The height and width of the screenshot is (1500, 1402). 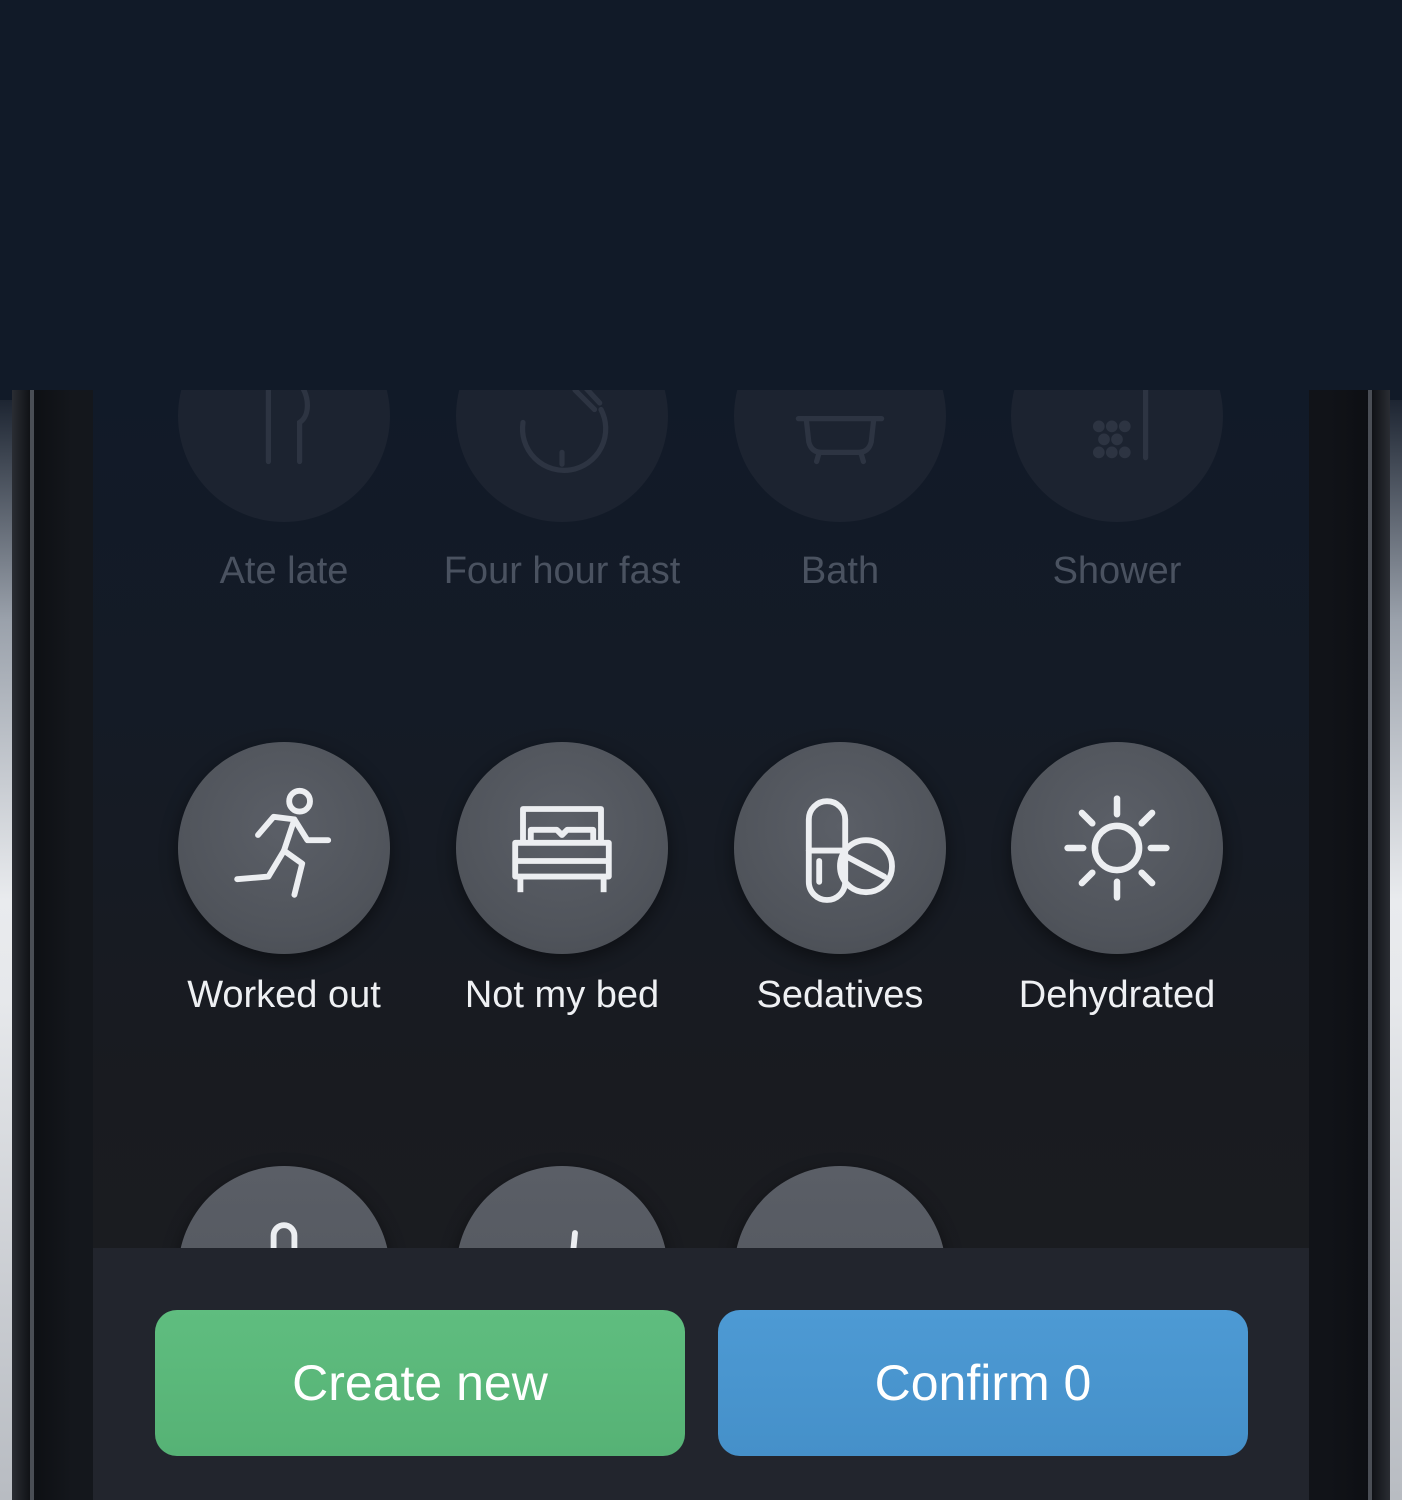 What do you see at coordinates (701, 1374) in the screenshot?
I see `bottom-action-bar: Create new Confirm 0` at bounding box center [701, 1374].